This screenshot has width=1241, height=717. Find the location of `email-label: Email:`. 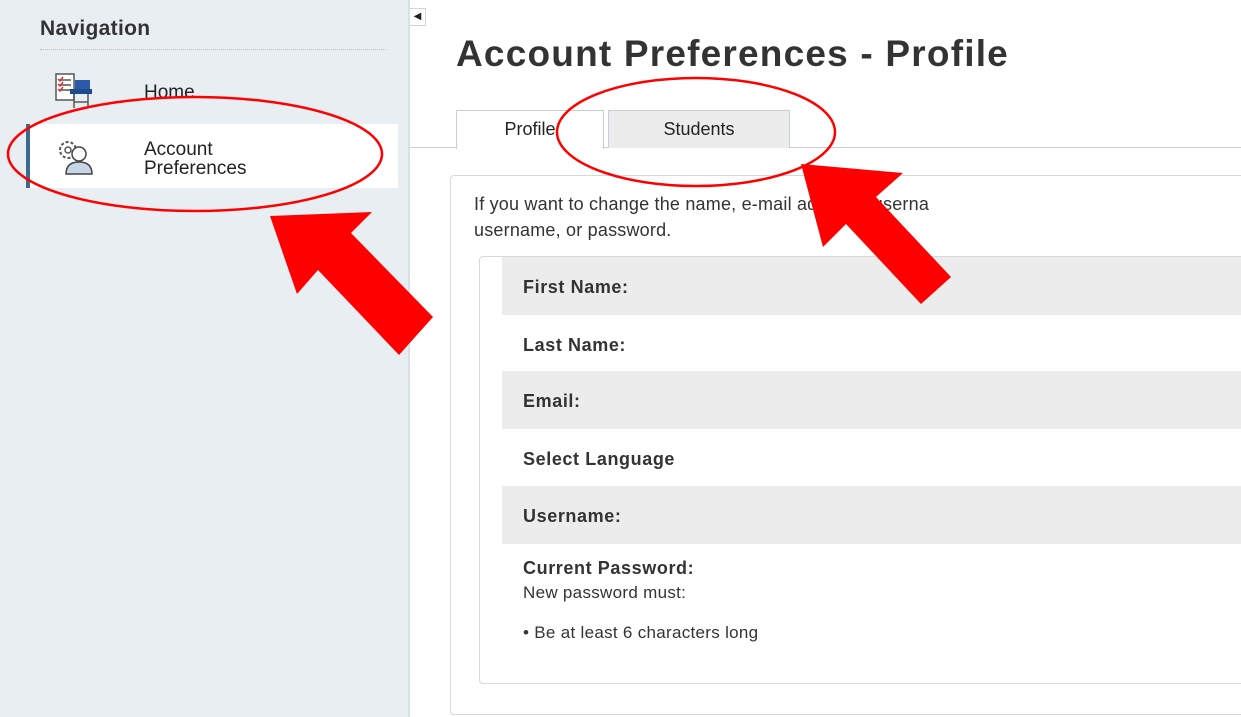

email-label: Email: is located at coordinates (552, 401).